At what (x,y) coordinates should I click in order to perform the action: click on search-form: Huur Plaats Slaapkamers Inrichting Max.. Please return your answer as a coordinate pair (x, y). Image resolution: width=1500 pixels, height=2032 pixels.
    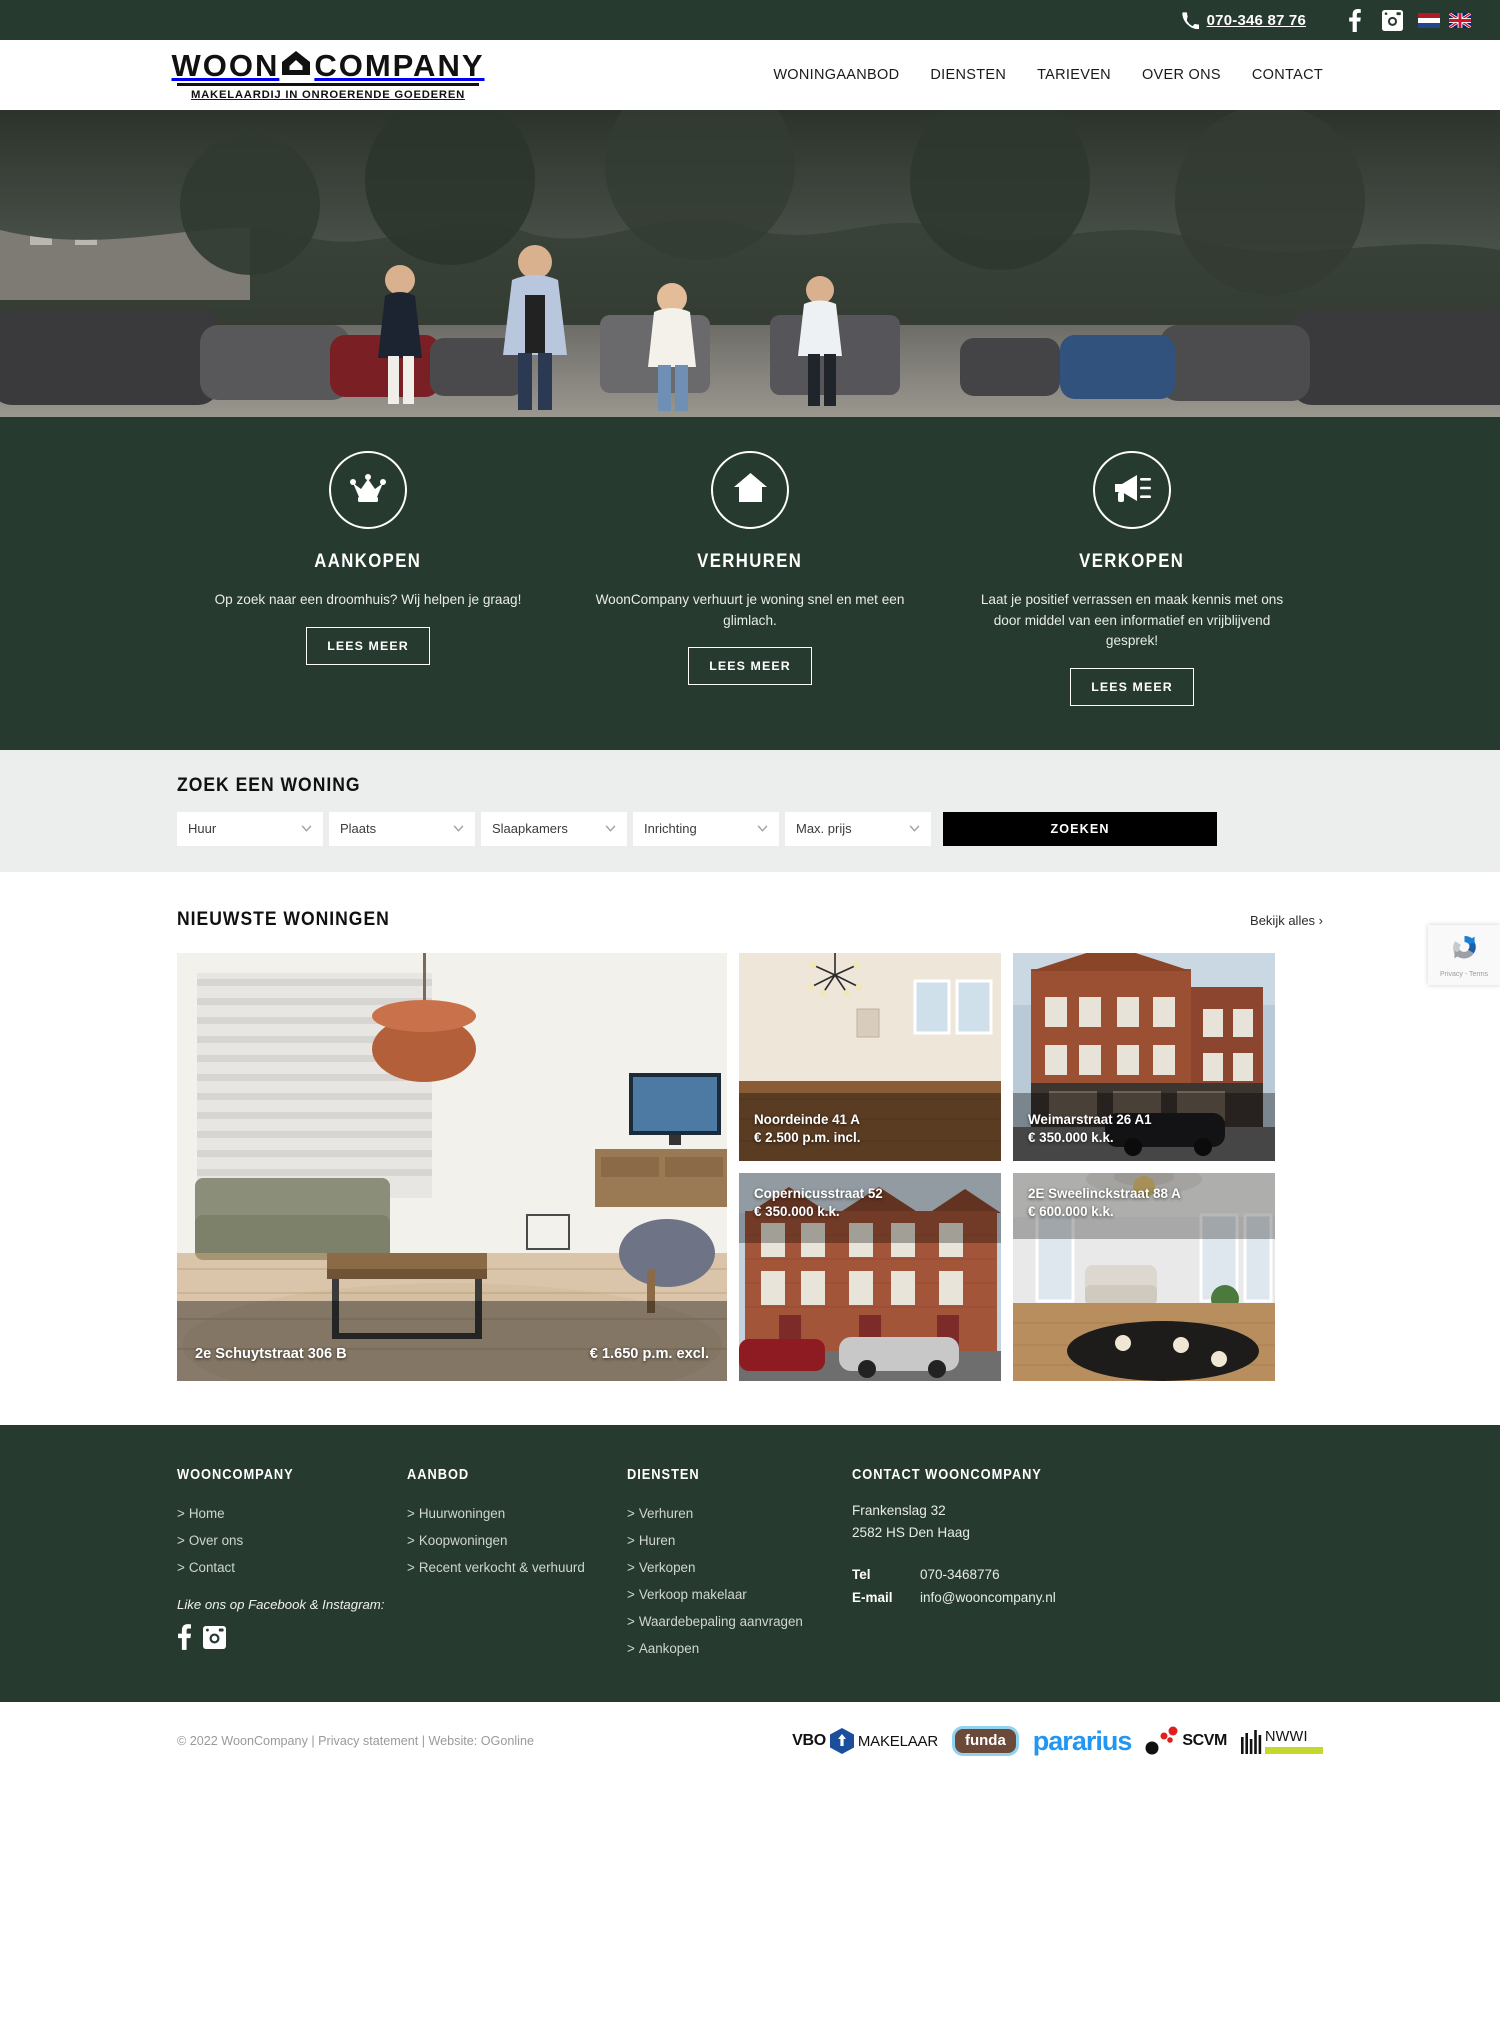
    Looking at the image, I should click on (750, 828).